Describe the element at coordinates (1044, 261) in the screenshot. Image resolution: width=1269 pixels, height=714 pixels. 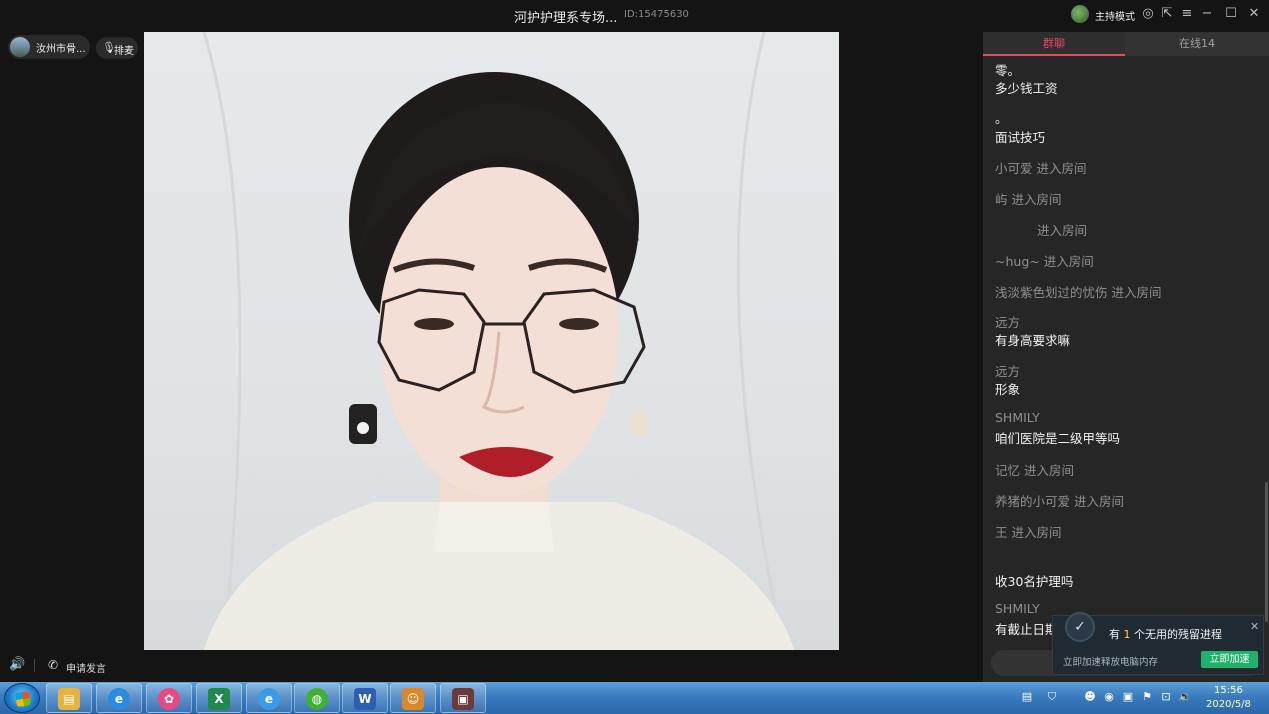
I see `system-message: ~hug~ 进入房间` at that location.